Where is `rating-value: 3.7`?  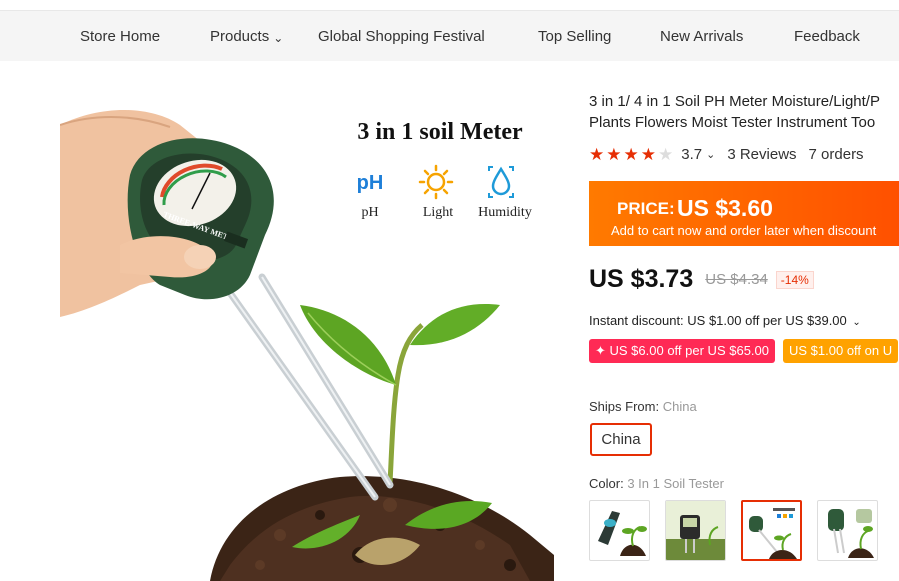 rating-value: 3.7 is located at coordinates (691, 154).